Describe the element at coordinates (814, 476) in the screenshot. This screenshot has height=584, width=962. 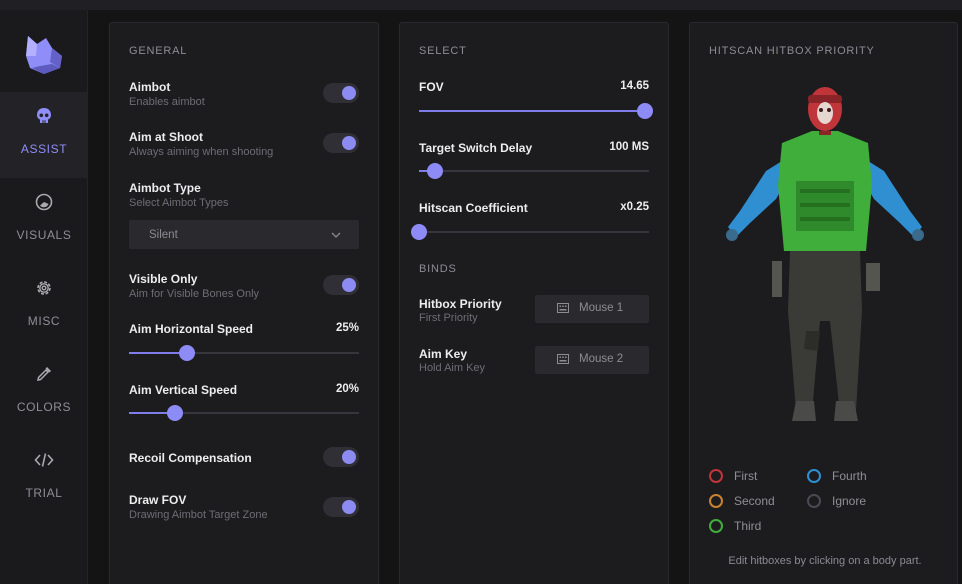
I see `legend-fourth-dot` at that location.